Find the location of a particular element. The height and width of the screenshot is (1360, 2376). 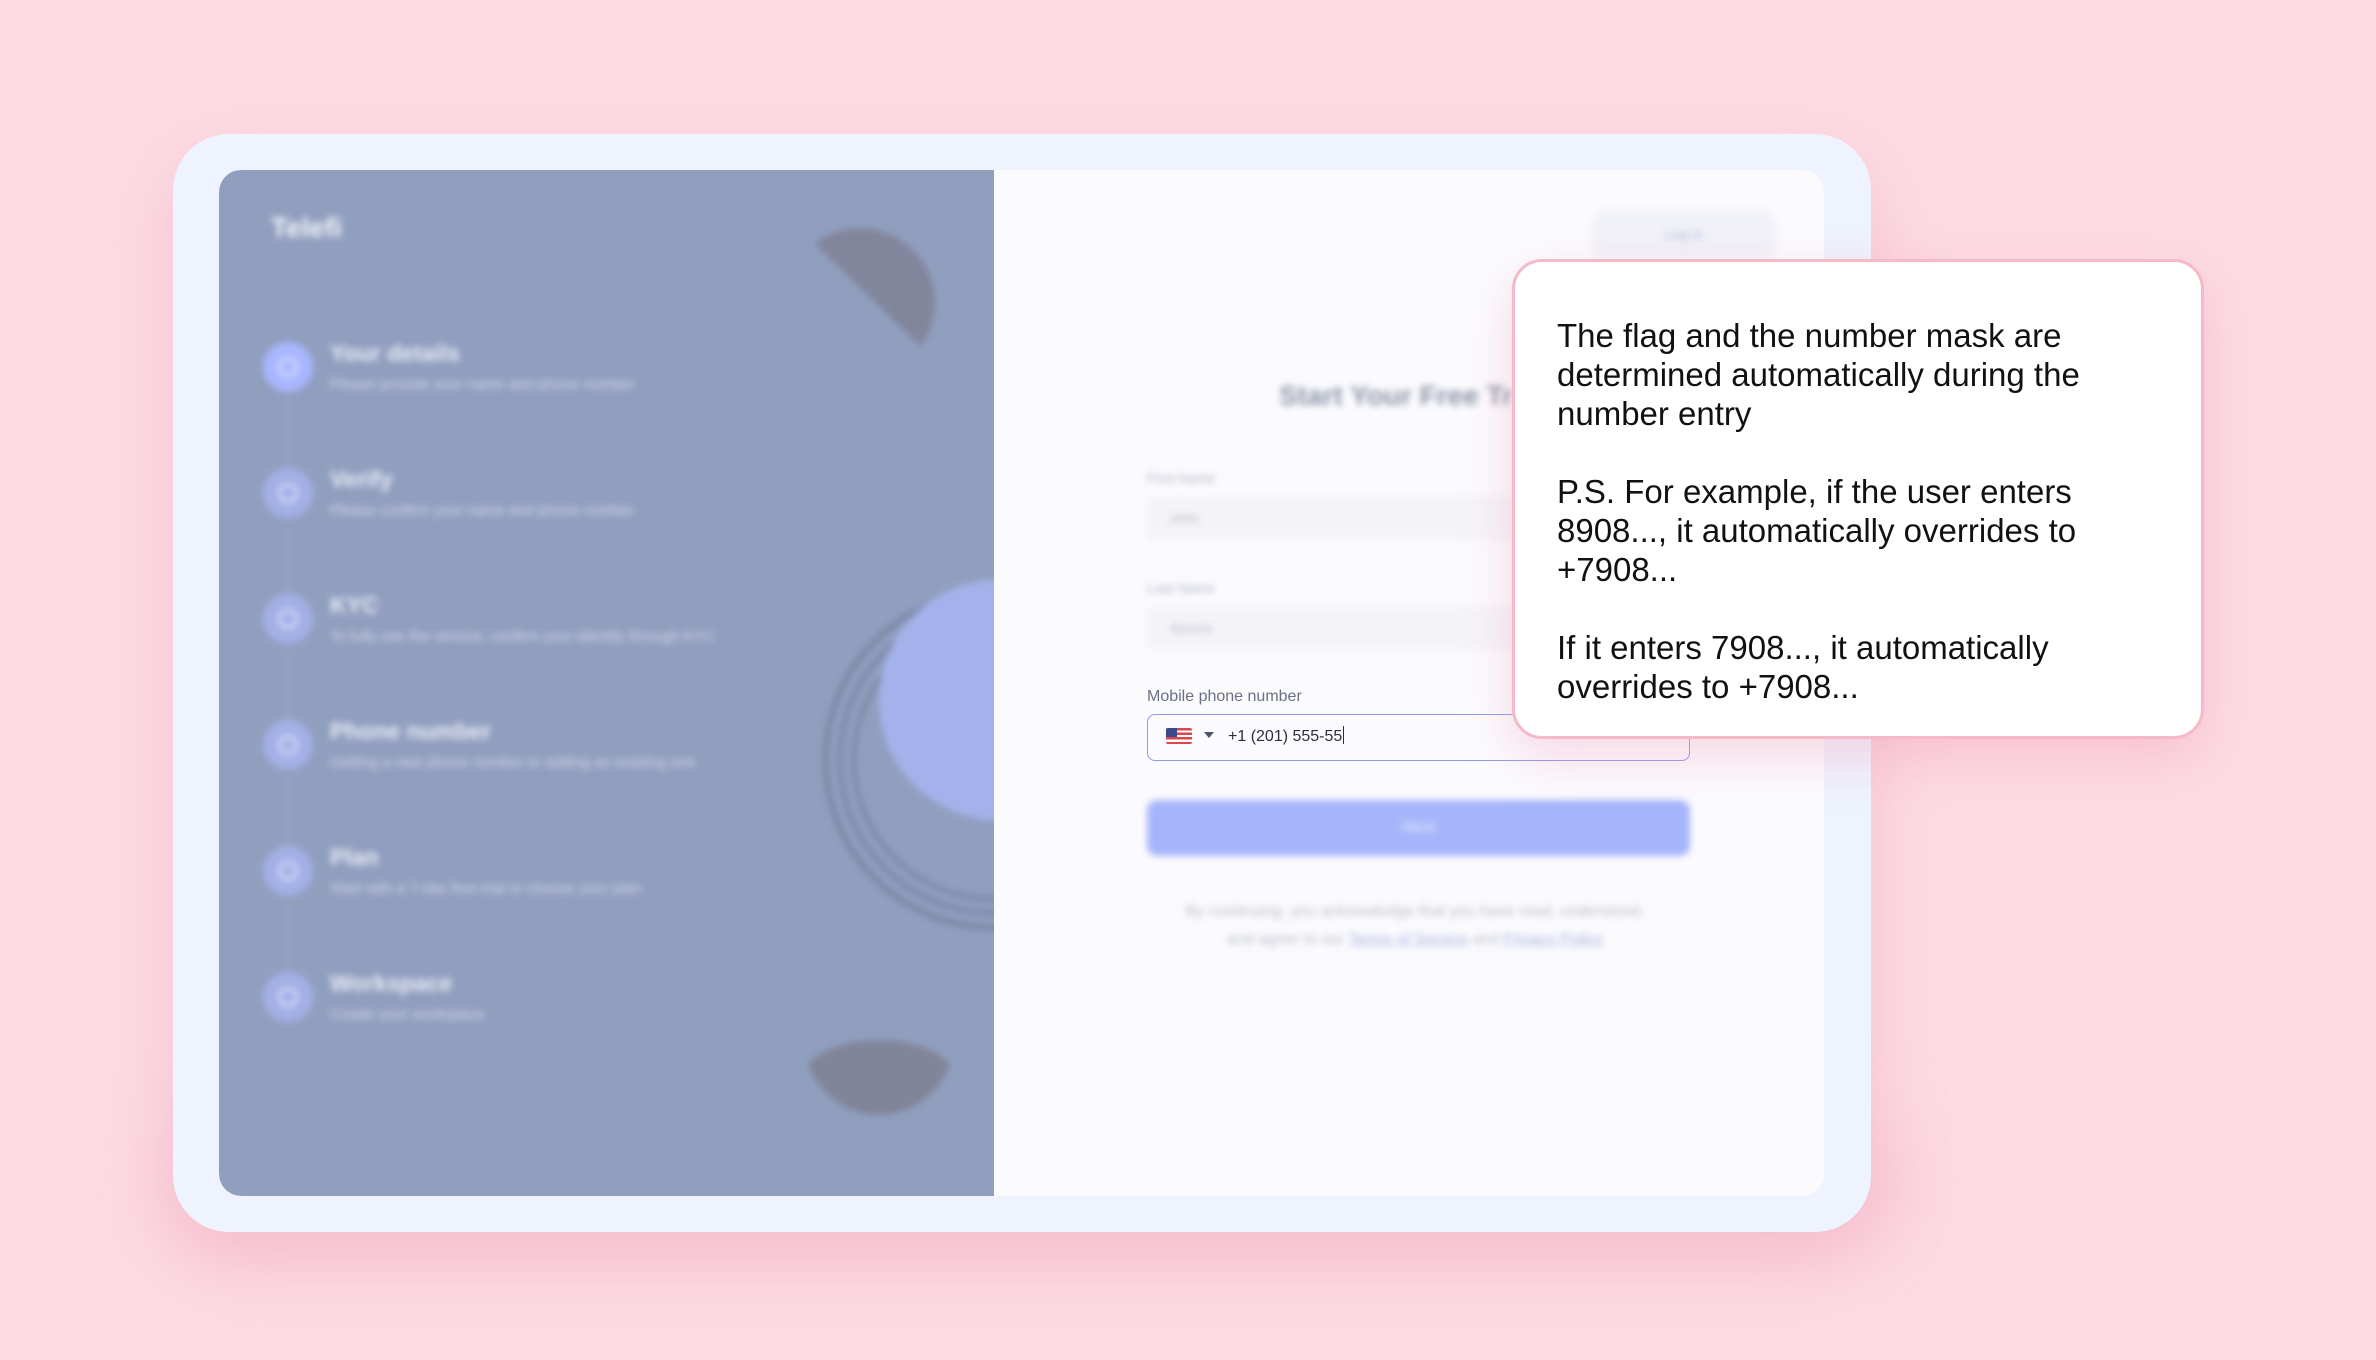

us-flag-icon is located at coordinates (1179, 736).